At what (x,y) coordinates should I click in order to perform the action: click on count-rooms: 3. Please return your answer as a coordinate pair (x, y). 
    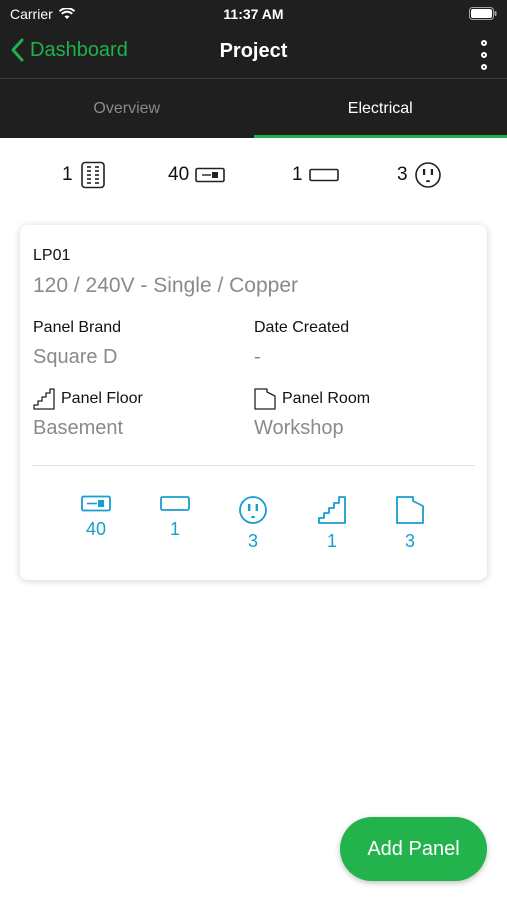
    Looking at the image, I should click on (410, 523).